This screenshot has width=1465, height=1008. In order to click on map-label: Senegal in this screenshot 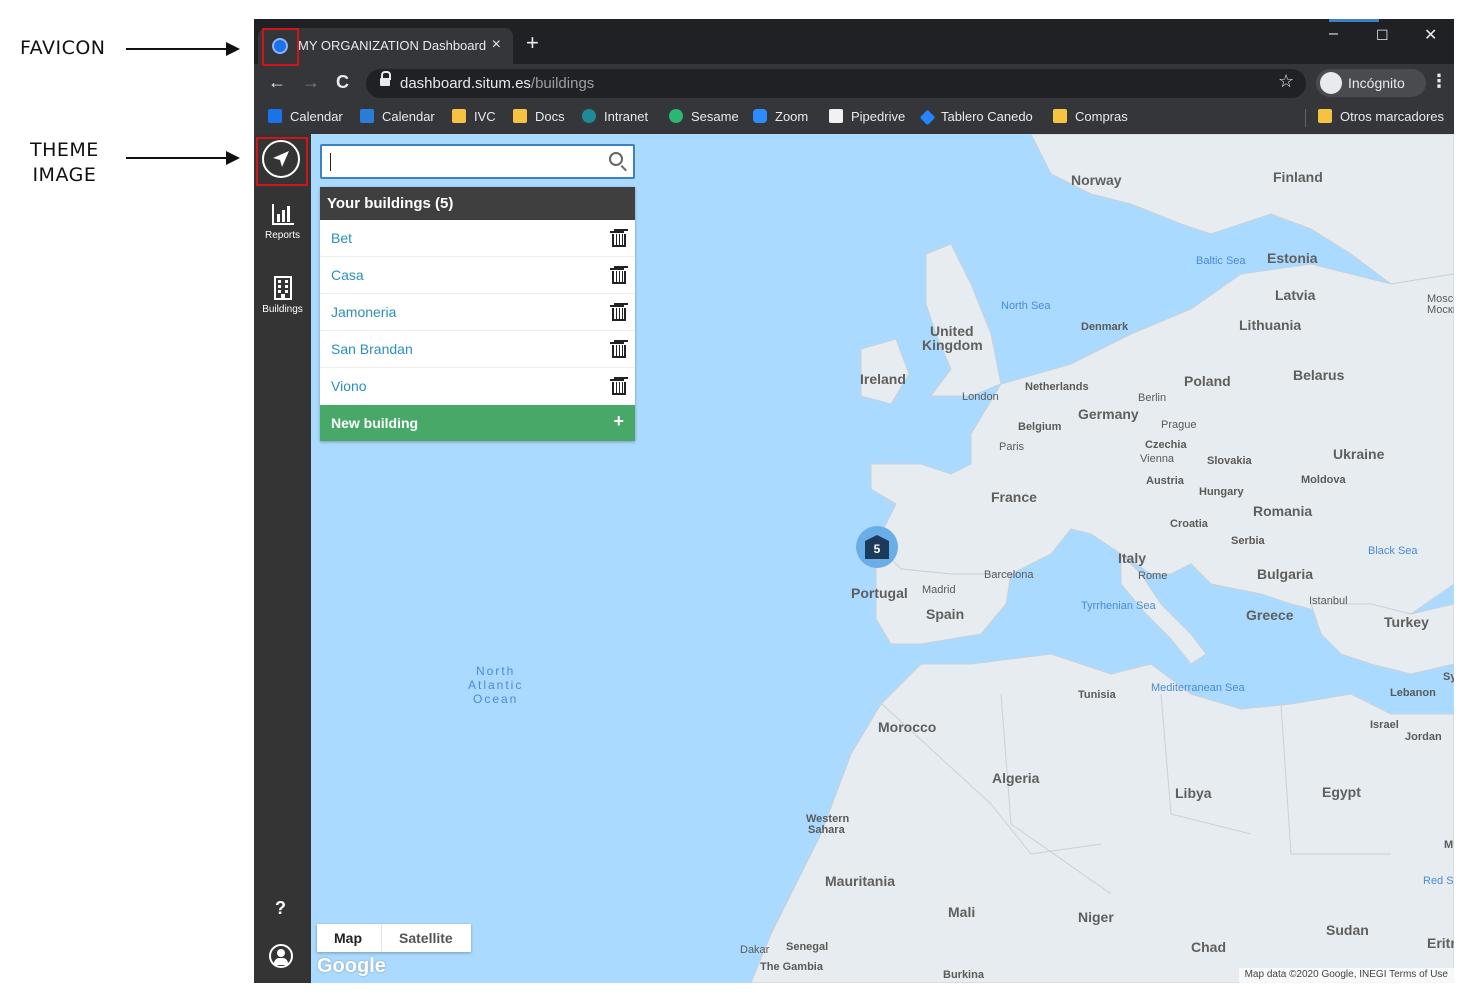, I will do `click(807, 947)`.